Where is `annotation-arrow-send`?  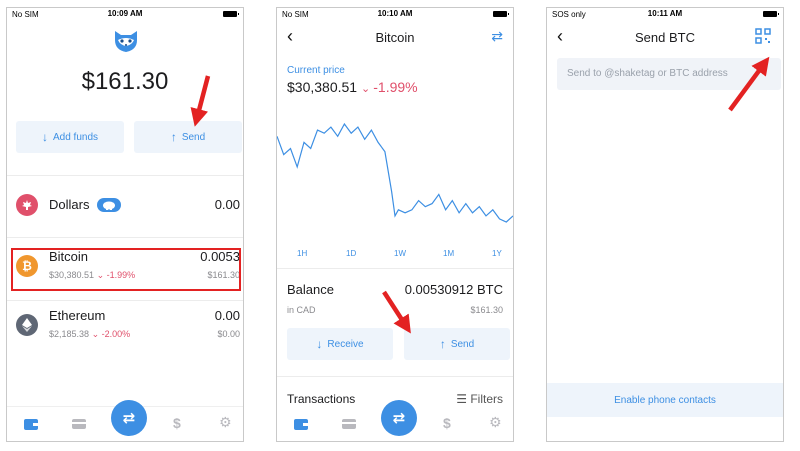 annotation-arrow-send is located at coordinates (200, 101).